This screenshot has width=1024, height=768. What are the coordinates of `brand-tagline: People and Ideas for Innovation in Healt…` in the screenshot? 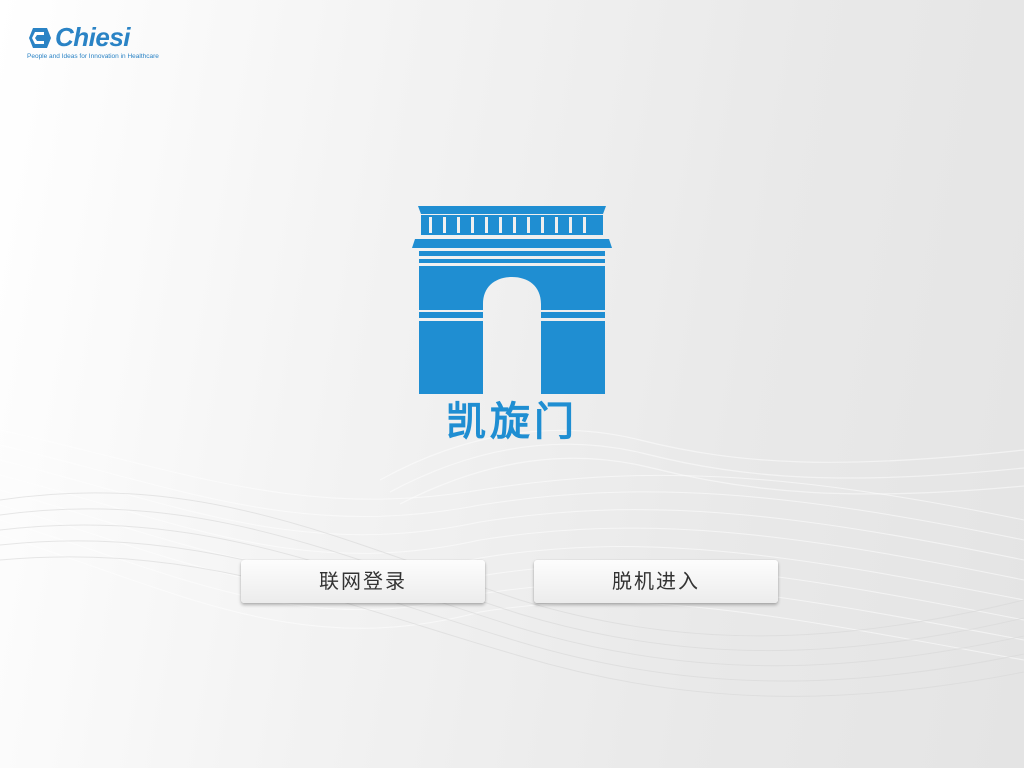 It's located at (93, 56).